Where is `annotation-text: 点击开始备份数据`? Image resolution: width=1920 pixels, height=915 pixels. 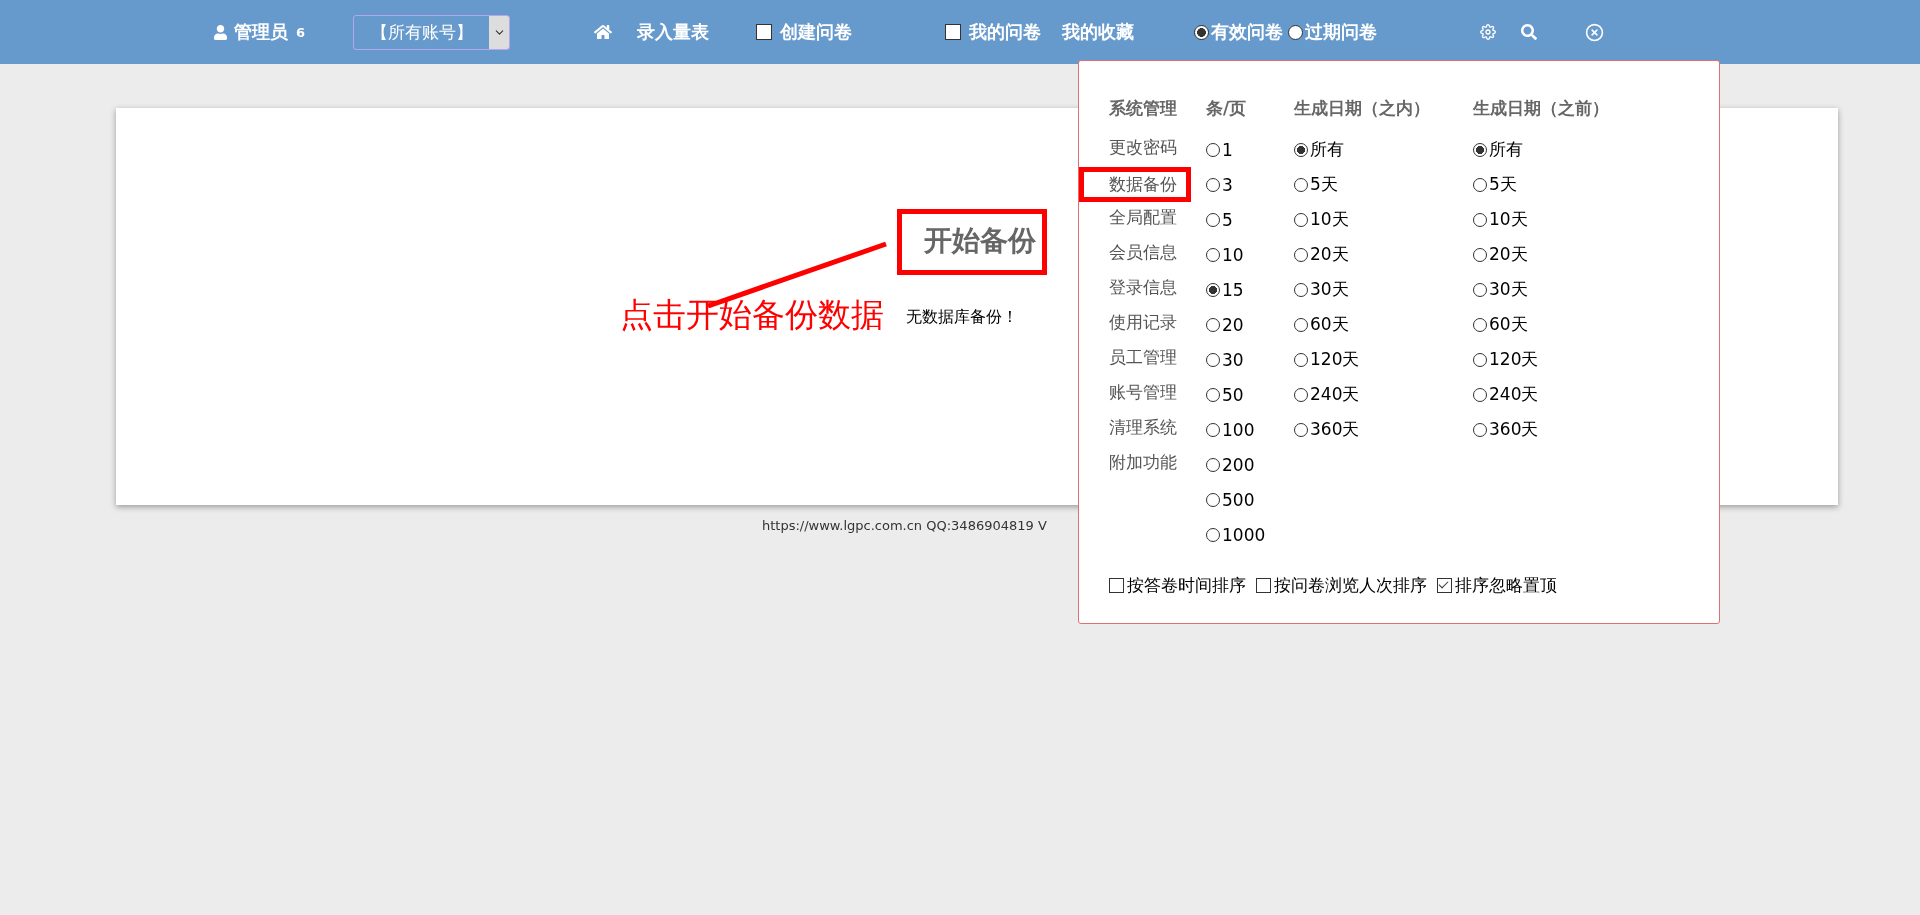 annotation-text: 点击开始备份数据 is located at coordinates (752, 315).